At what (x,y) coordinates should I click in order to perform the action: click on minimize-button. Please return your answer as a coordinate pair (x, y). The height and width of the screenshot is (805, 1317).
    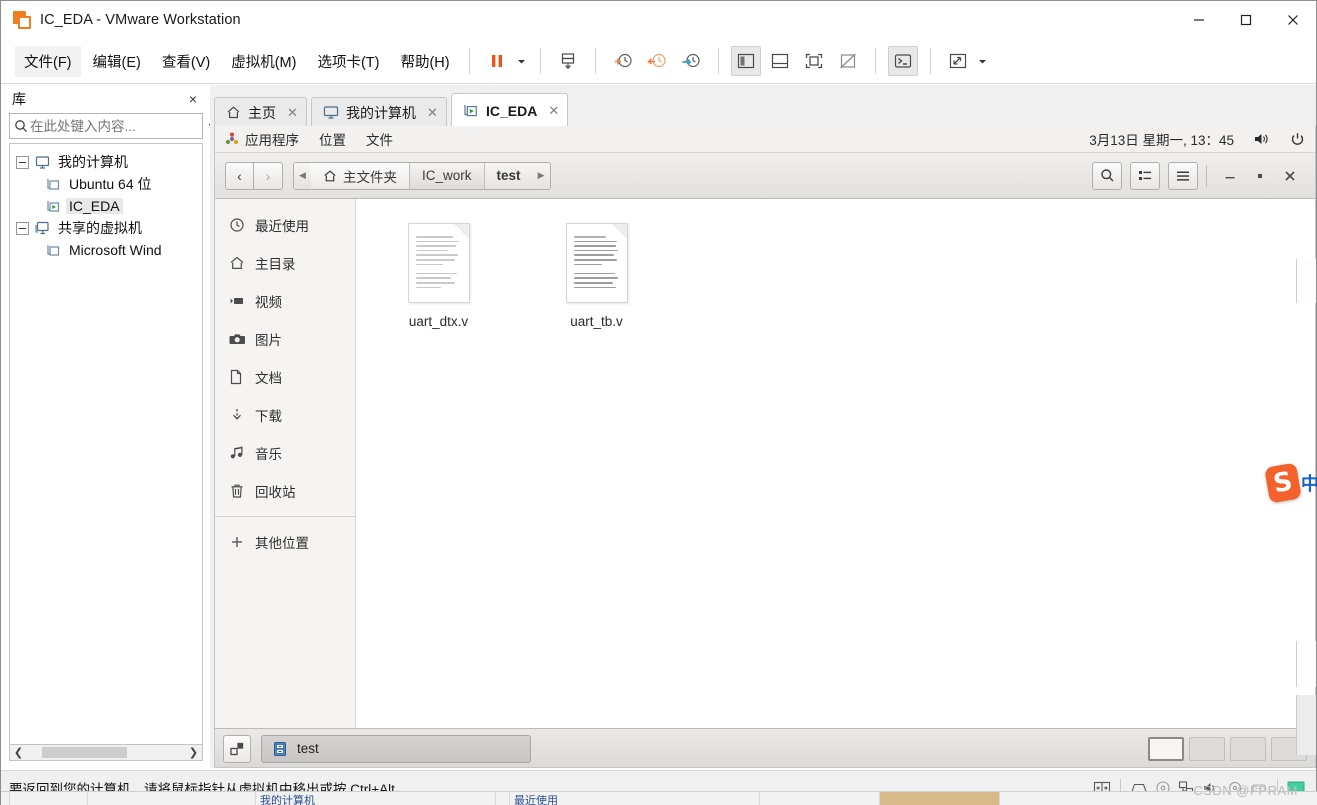
    Looking at the image, I should click on (1198, 20).